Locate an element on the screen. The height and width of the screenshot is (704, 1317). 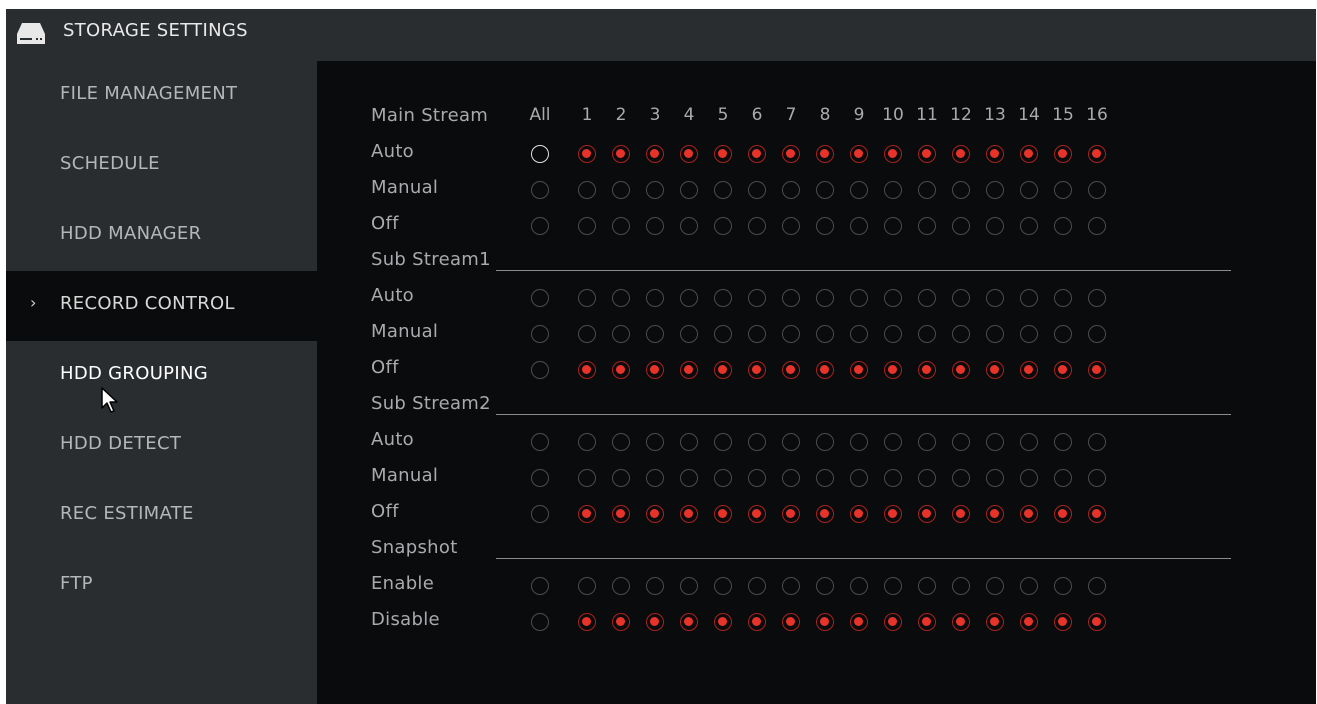
snapshot-disable-all-radio is located at coordinates (540, 622).